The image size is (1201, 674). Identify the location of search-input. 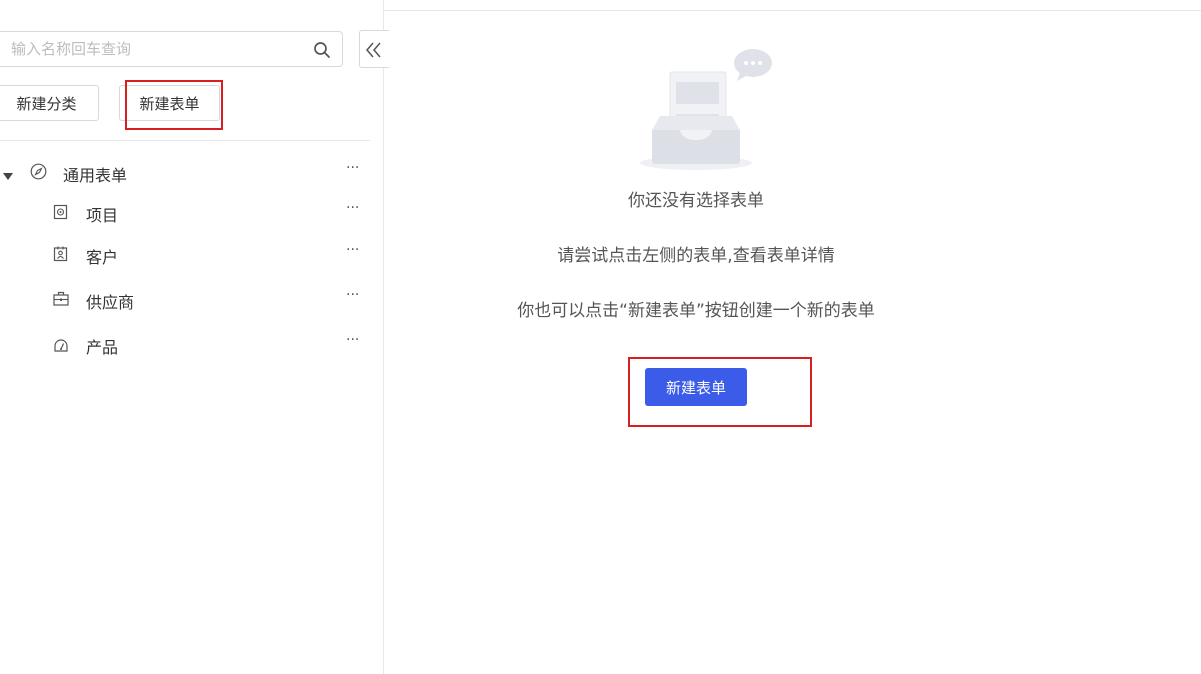
(156, 49).